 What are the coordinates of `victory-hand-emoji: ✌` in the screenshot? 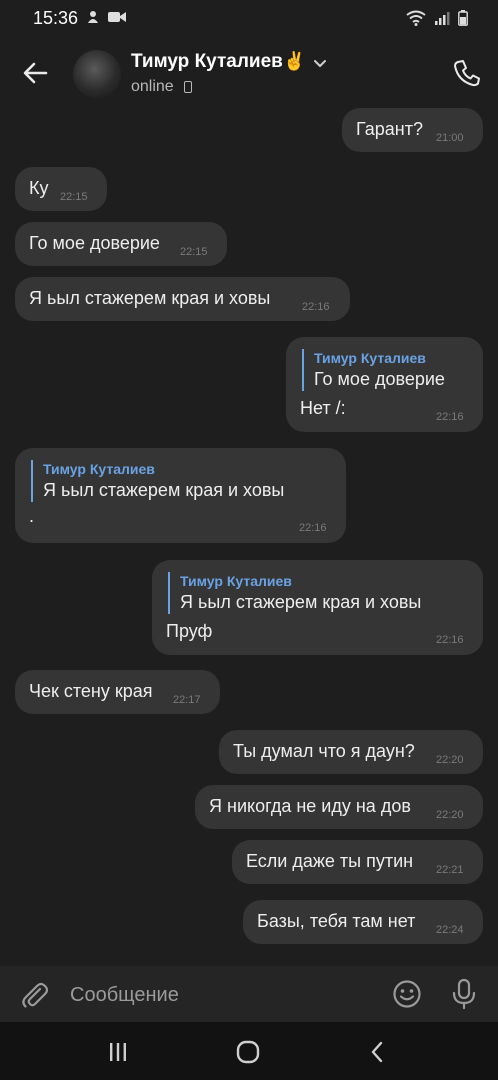 It's located at (294, 61).